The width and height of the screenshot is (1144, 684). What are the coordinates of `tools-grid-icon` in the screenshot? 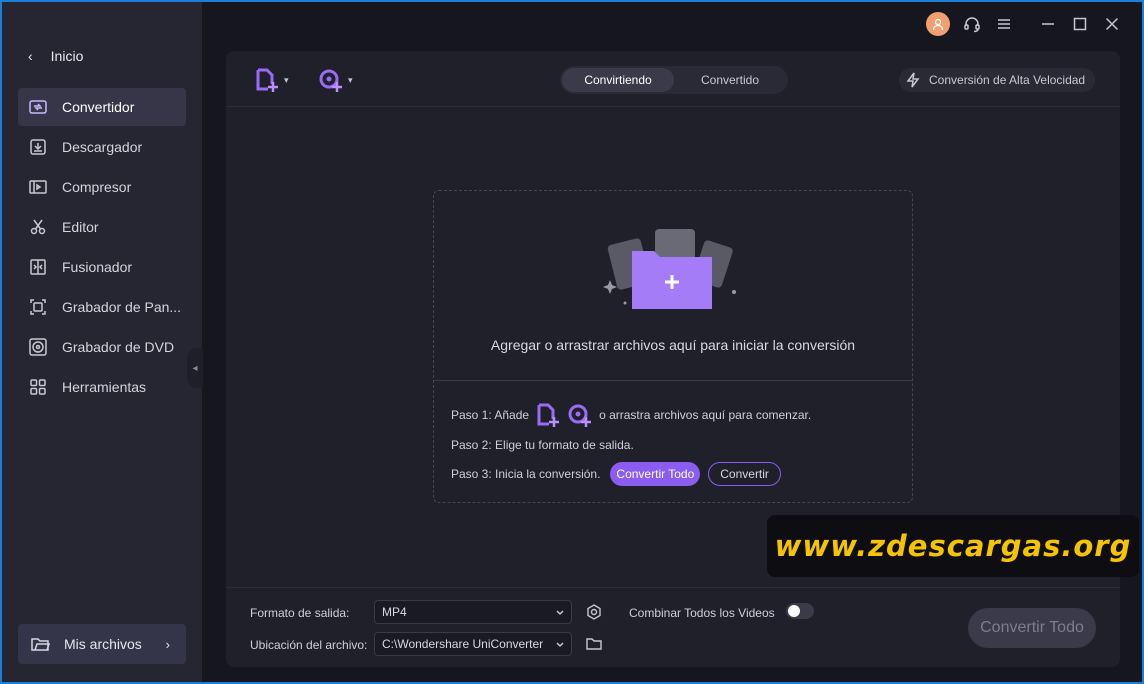 It's located at (38, 387).